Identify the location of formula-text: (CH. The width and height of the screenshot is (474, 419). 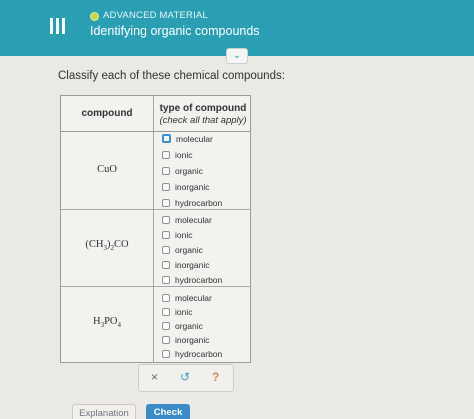
(94, 244).